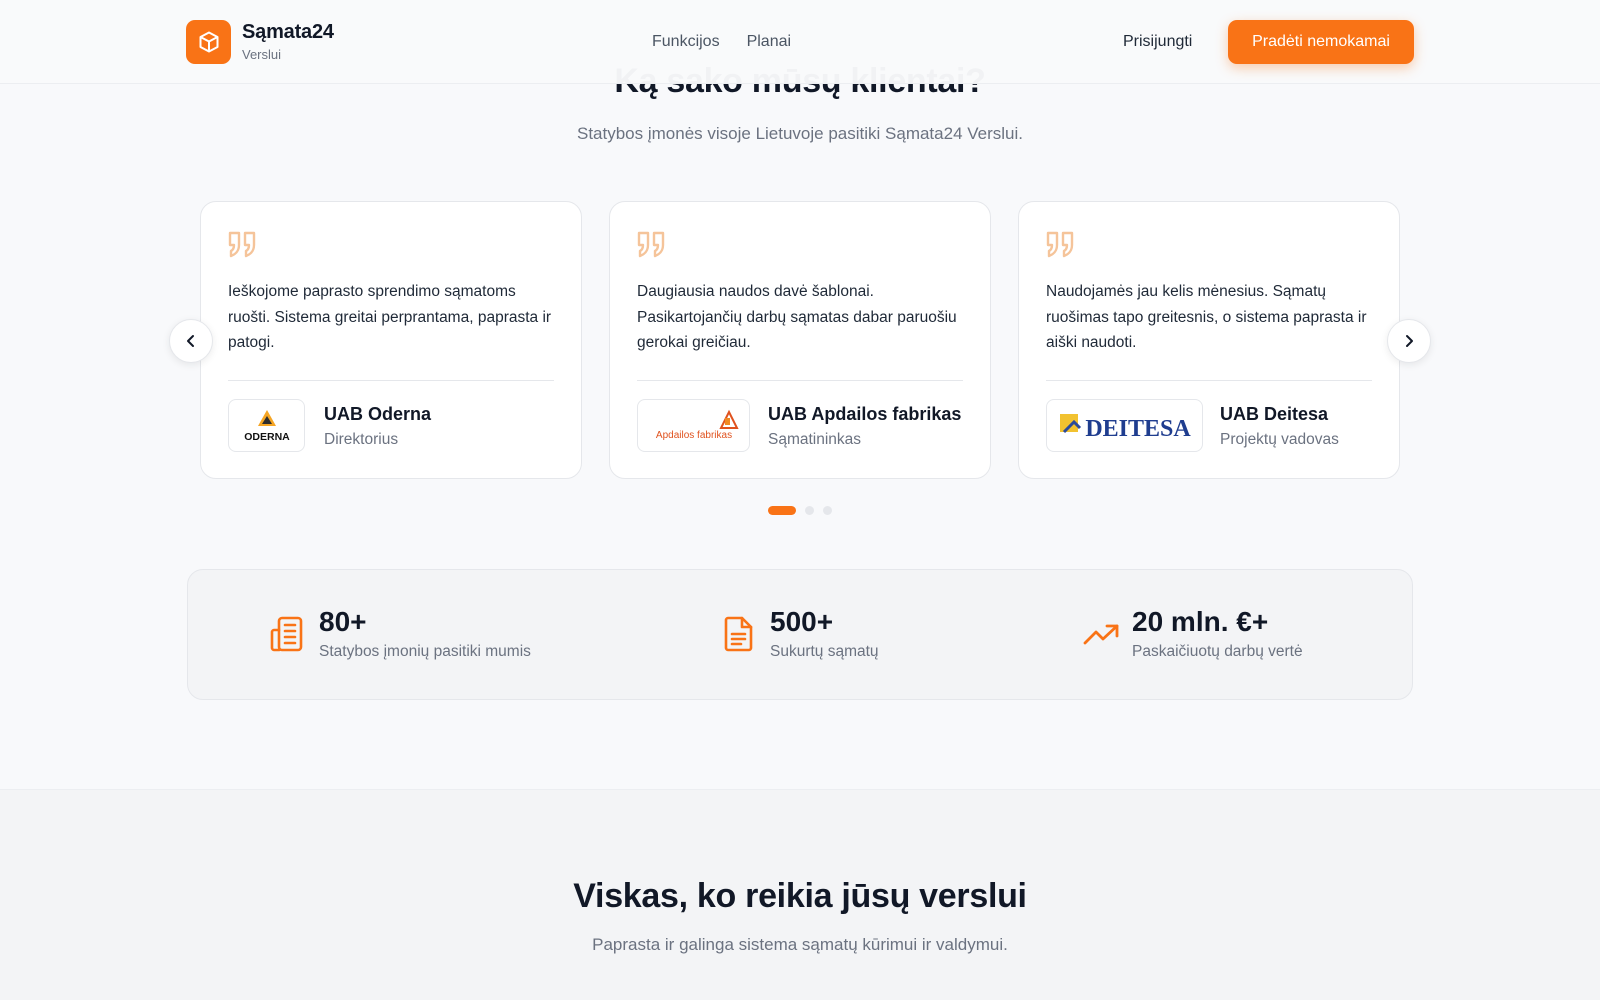  I want to click on company-name: UAB Oderna, so click(378, 414).